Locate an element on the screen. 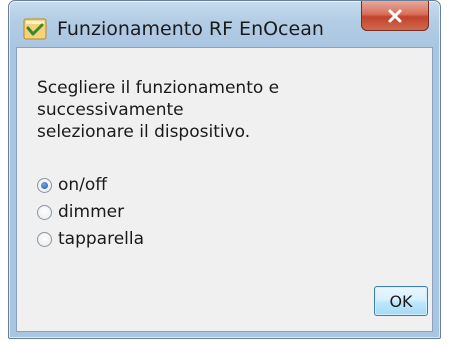  title-bar: Funzionamento RF EnOcean is located at coordinates (224, 24).